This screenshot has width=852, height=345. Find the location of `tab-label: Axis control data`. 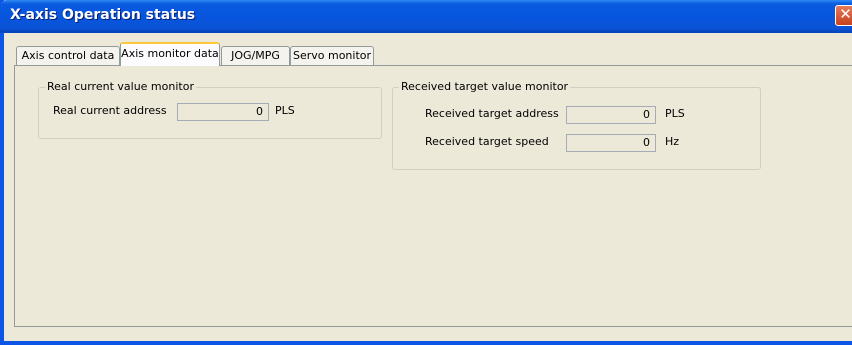

tab-label: Axis control data is located at coordinates (68, 55).